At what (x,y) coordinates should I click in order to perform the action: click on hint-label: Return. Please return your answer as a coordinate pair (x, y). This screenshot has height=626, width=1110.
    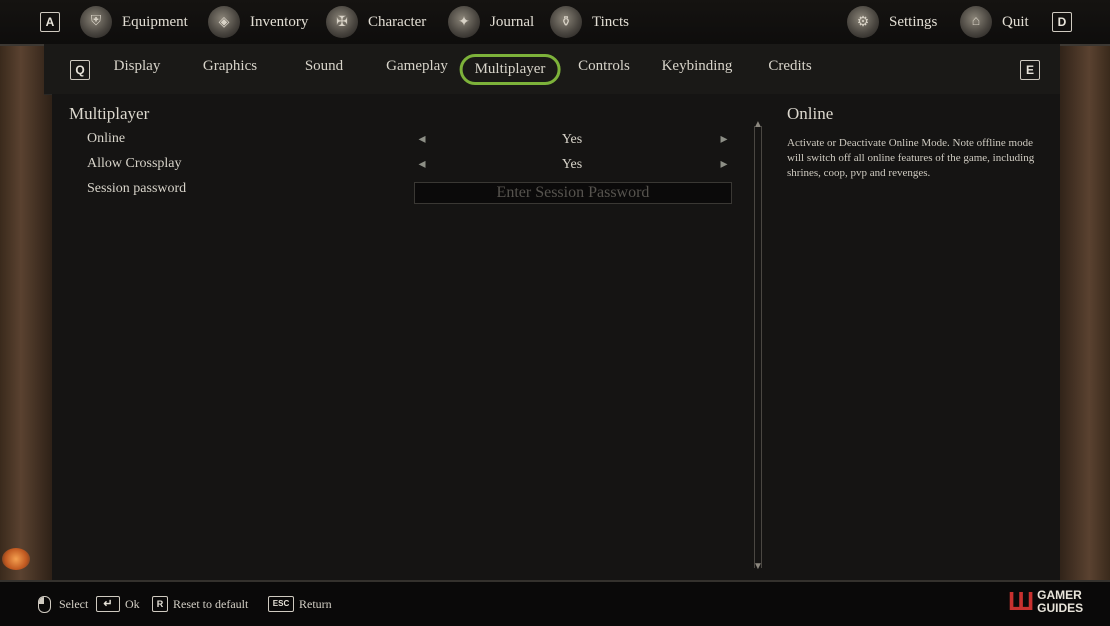
    Looking at the image, I should click on (315, 603).